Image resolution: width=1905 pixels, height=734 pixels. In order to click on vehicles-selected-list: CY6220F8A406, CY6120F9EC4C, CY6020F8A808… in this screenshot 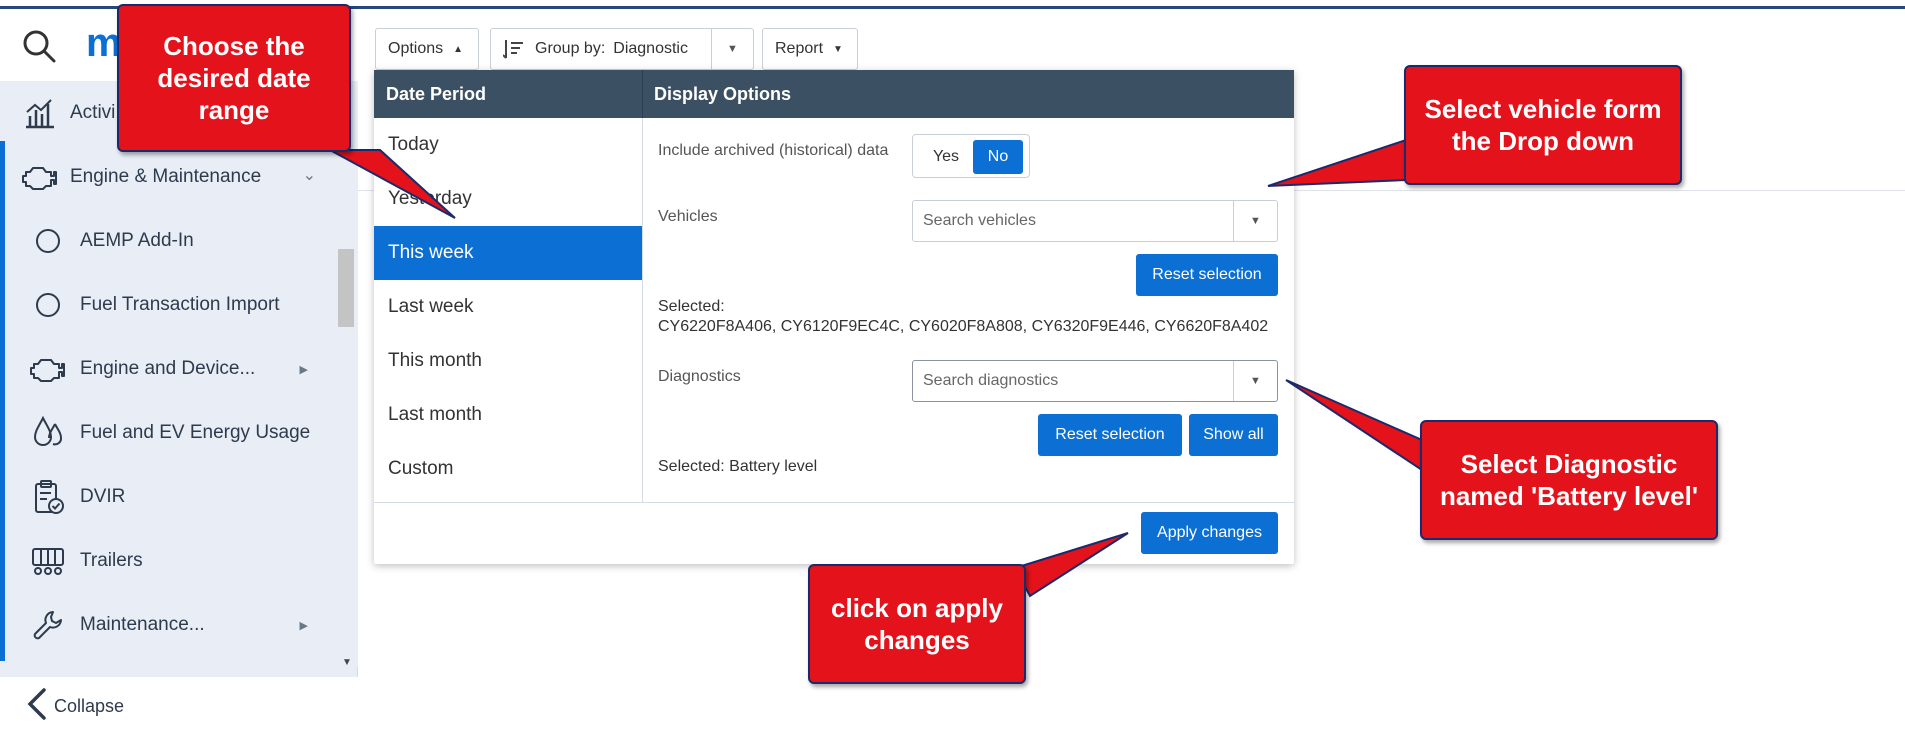, I will do `click(963, 326)`.